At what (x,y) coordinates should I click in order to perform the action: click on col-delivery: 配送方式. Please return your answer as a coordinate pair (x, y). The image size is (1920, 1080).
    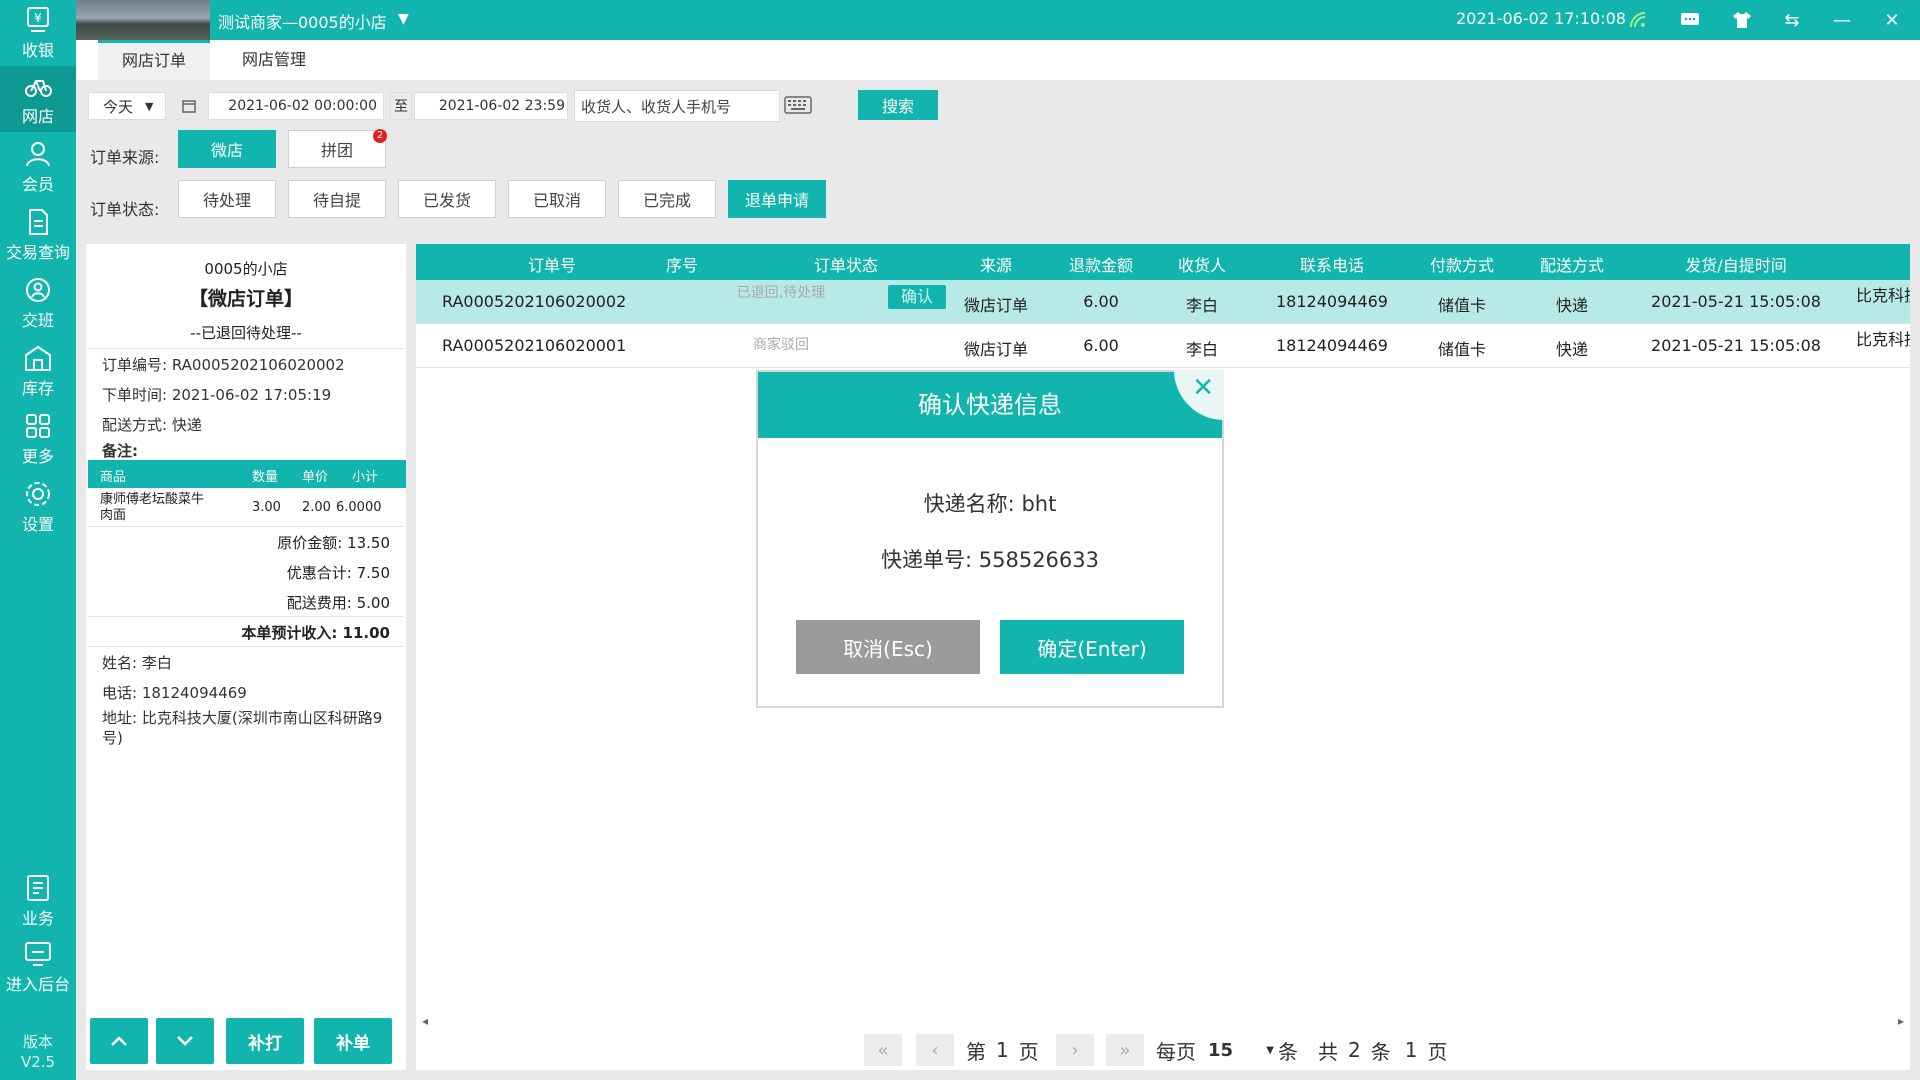
    Looking at the image, I should click on (1571, 265).